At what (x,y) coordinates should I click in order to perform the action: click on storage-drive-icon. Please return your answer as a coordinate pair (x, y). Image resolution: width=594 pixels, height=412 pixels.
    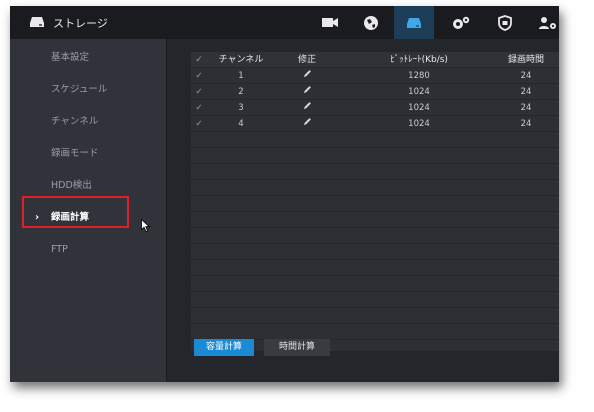
    Looking at the image, I should click on (37, 22).